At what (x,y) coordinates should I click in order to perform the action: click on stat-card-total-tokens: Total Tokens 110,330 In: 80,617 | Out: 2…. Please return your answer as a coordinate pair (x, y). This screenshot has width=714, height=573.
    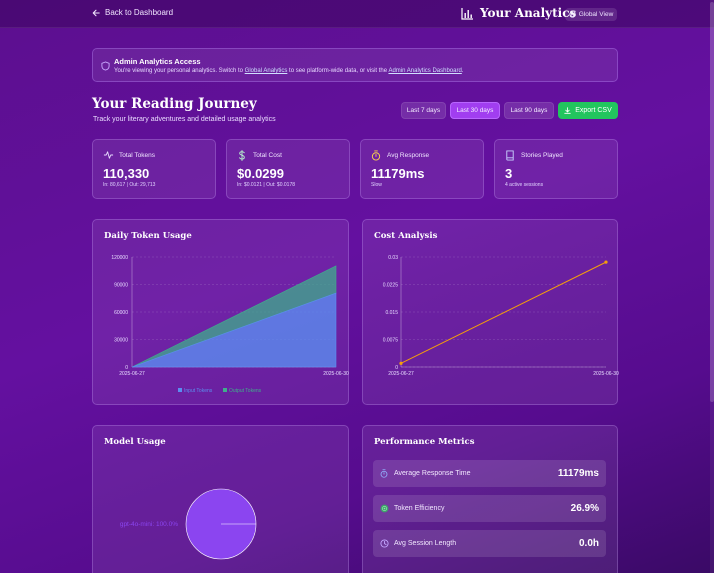
    Looking at the image, I should click on (154, 169).